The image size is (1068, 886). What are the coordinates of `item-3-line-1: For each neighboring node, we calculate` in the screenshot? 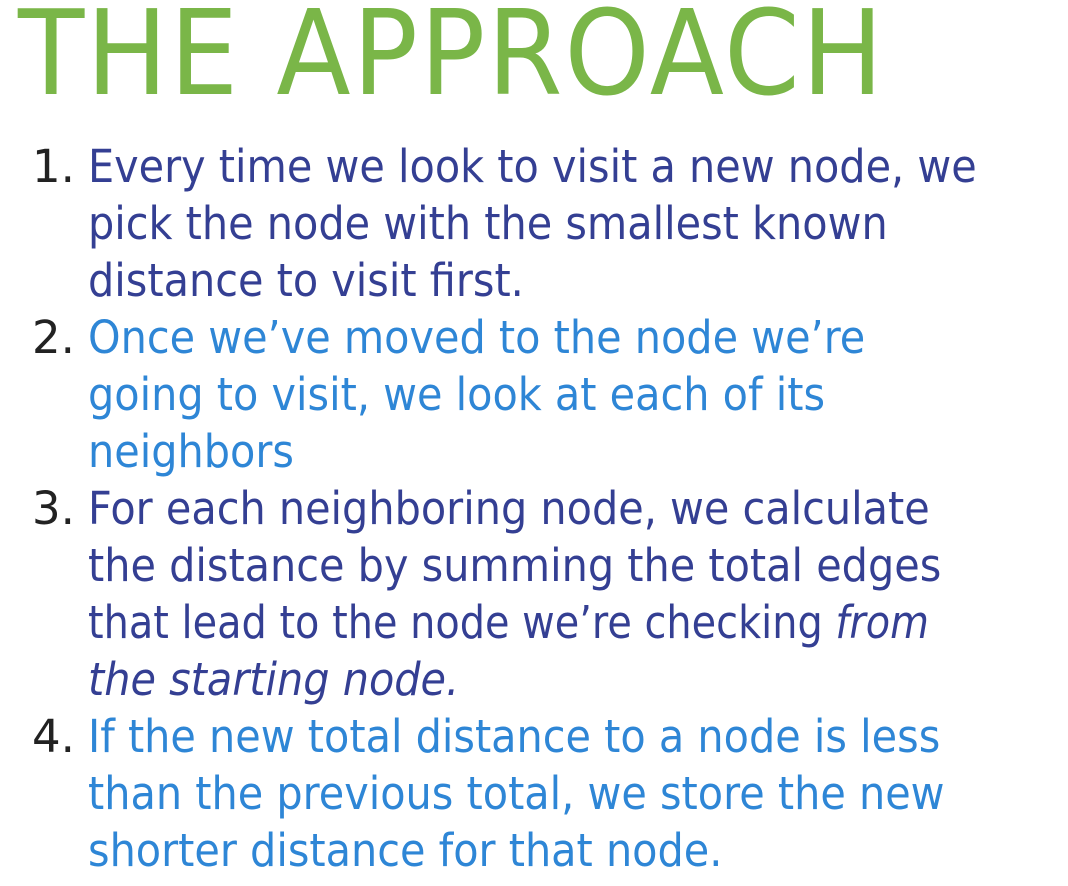 It's located at (509, 508).